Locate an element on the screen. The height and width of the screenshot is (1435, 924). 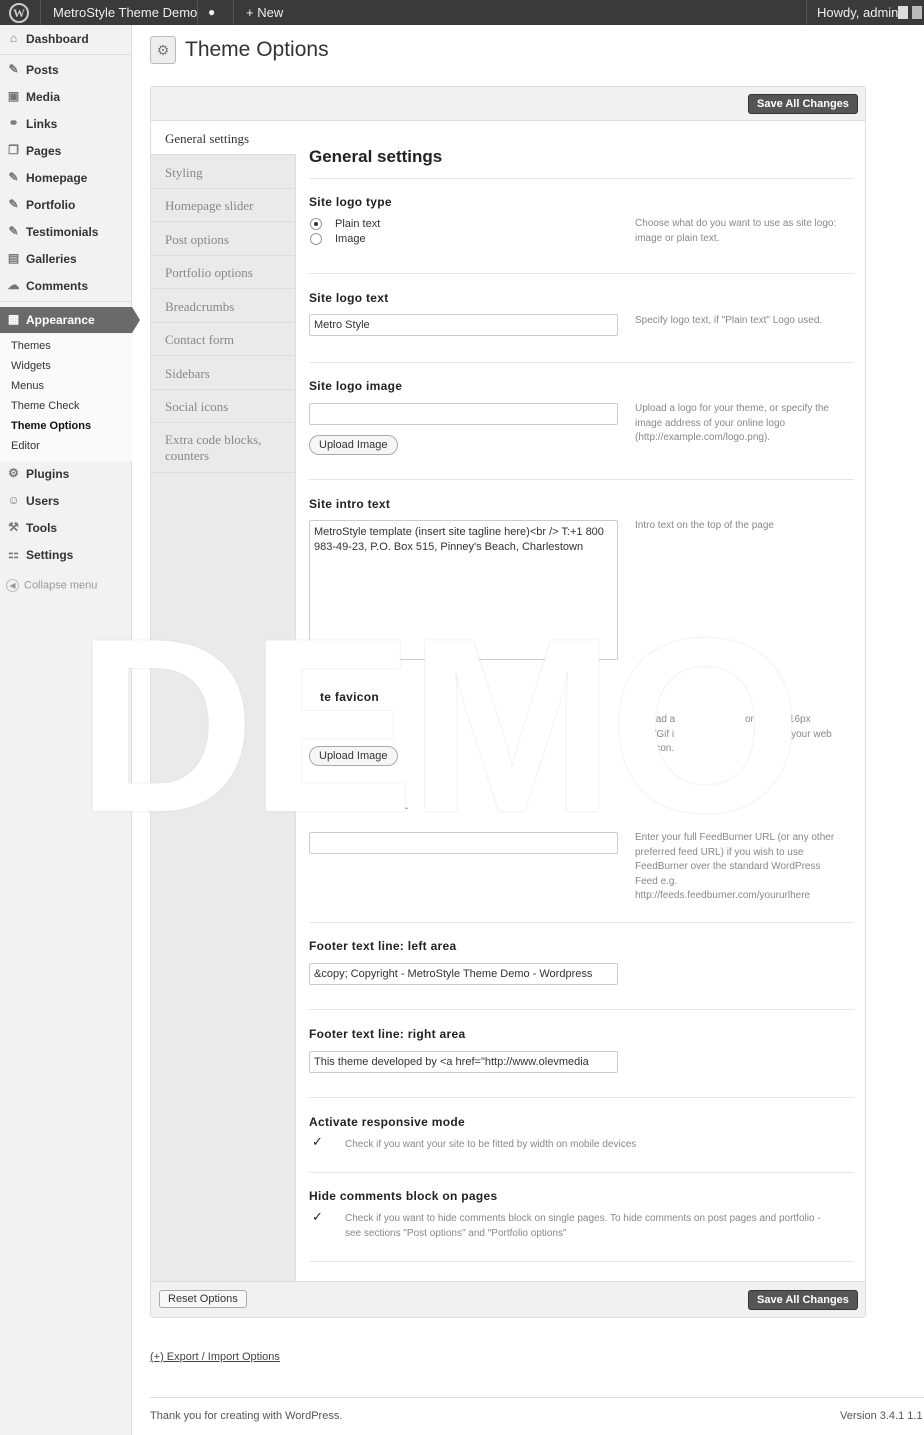
menu-galleries: ▤ Galleries is located at coordinates (66, 259).